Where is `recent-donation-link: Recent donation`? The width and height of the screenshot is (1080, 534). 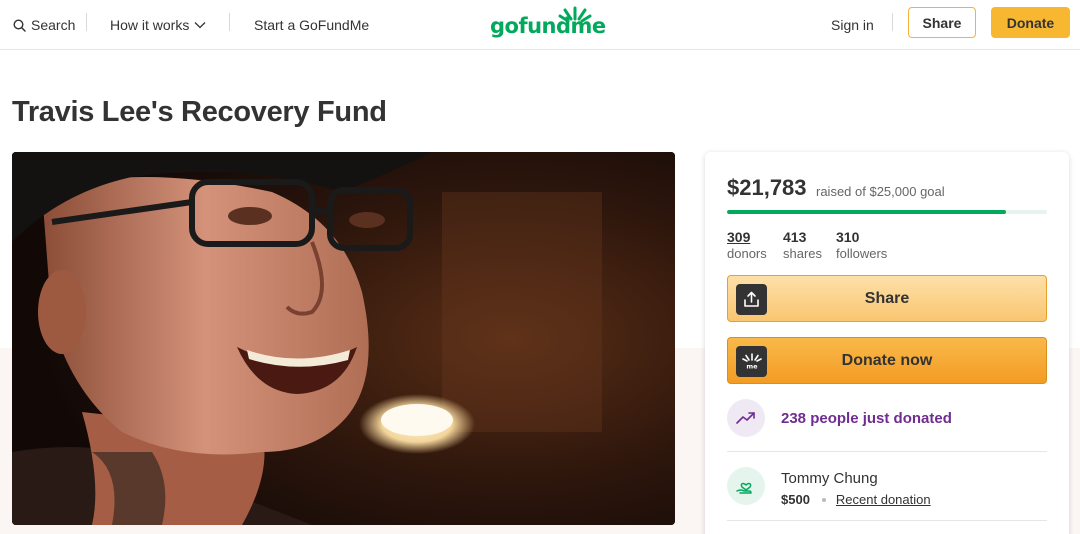
recent-donation-link: Recent donation is located at coordinates (883, 499).